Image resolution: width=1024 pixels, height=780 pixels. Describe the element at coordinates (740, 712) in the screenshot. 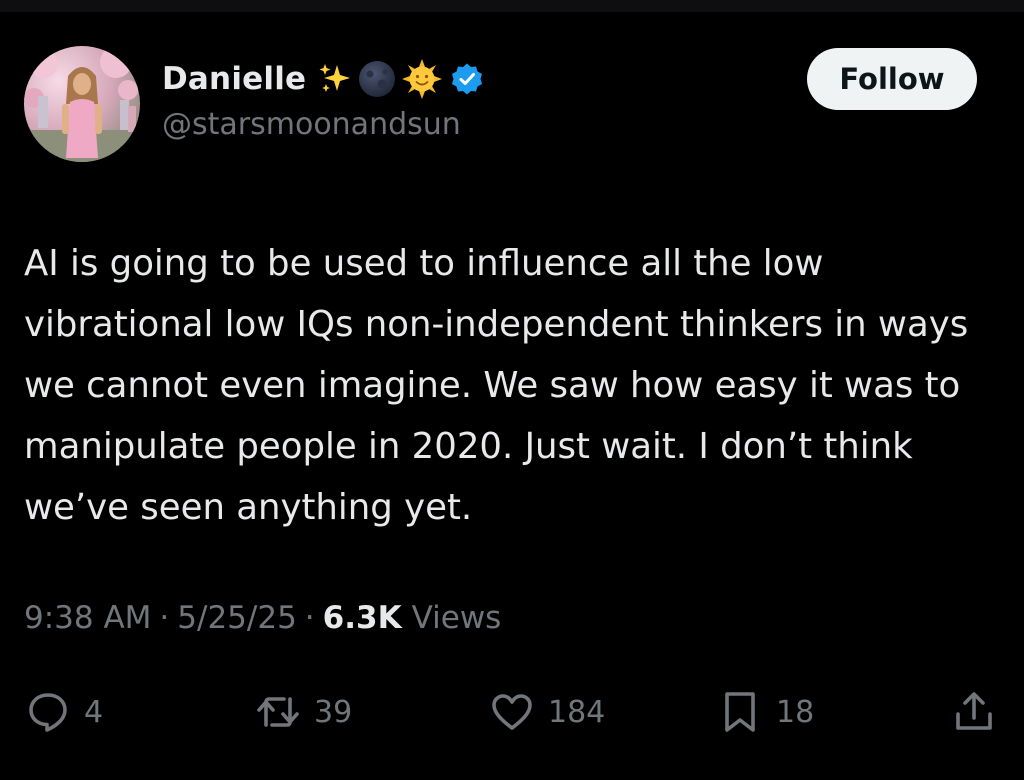

I see `bookmark-icon` at that location.